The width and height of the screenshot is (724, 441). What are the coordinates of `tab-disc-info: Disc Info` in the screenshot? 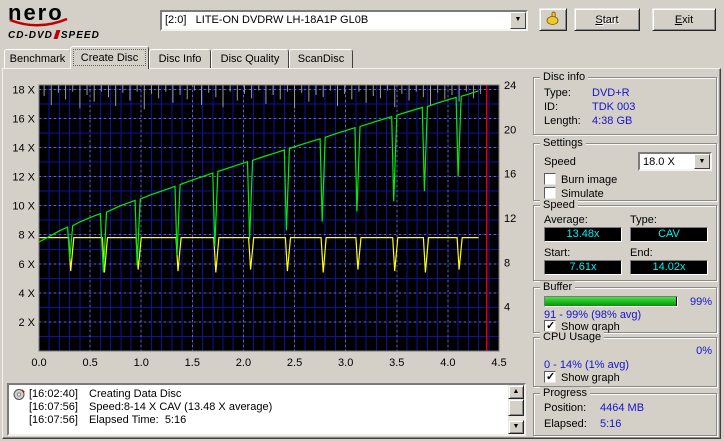 It's located at (180, 58).